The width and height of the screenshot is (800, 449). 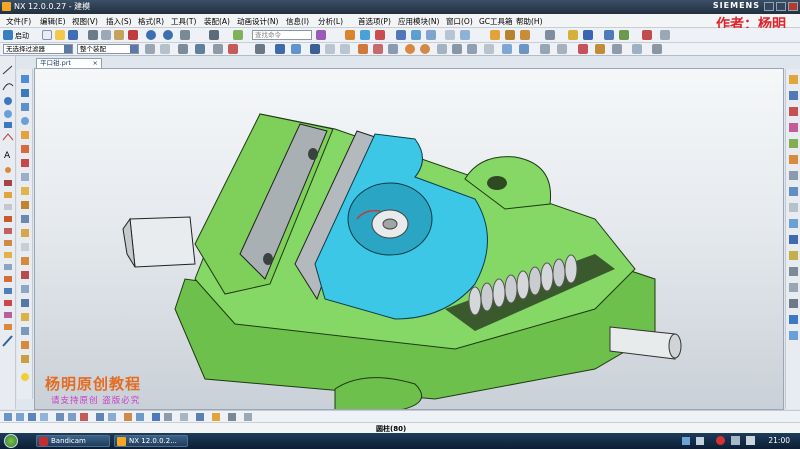 What do you see at coordinates (18, 21) in the screenshot?
I see `menu-file: 文件(F)` at bounding box center [18, 21].